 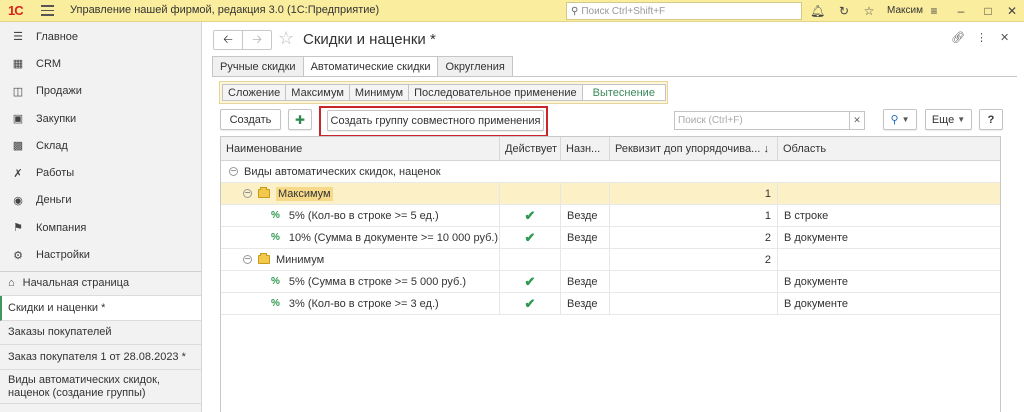 I want to click on global-search-placeholder: Поиск Ctrl+Shift+F, so click(x=623, y=11).